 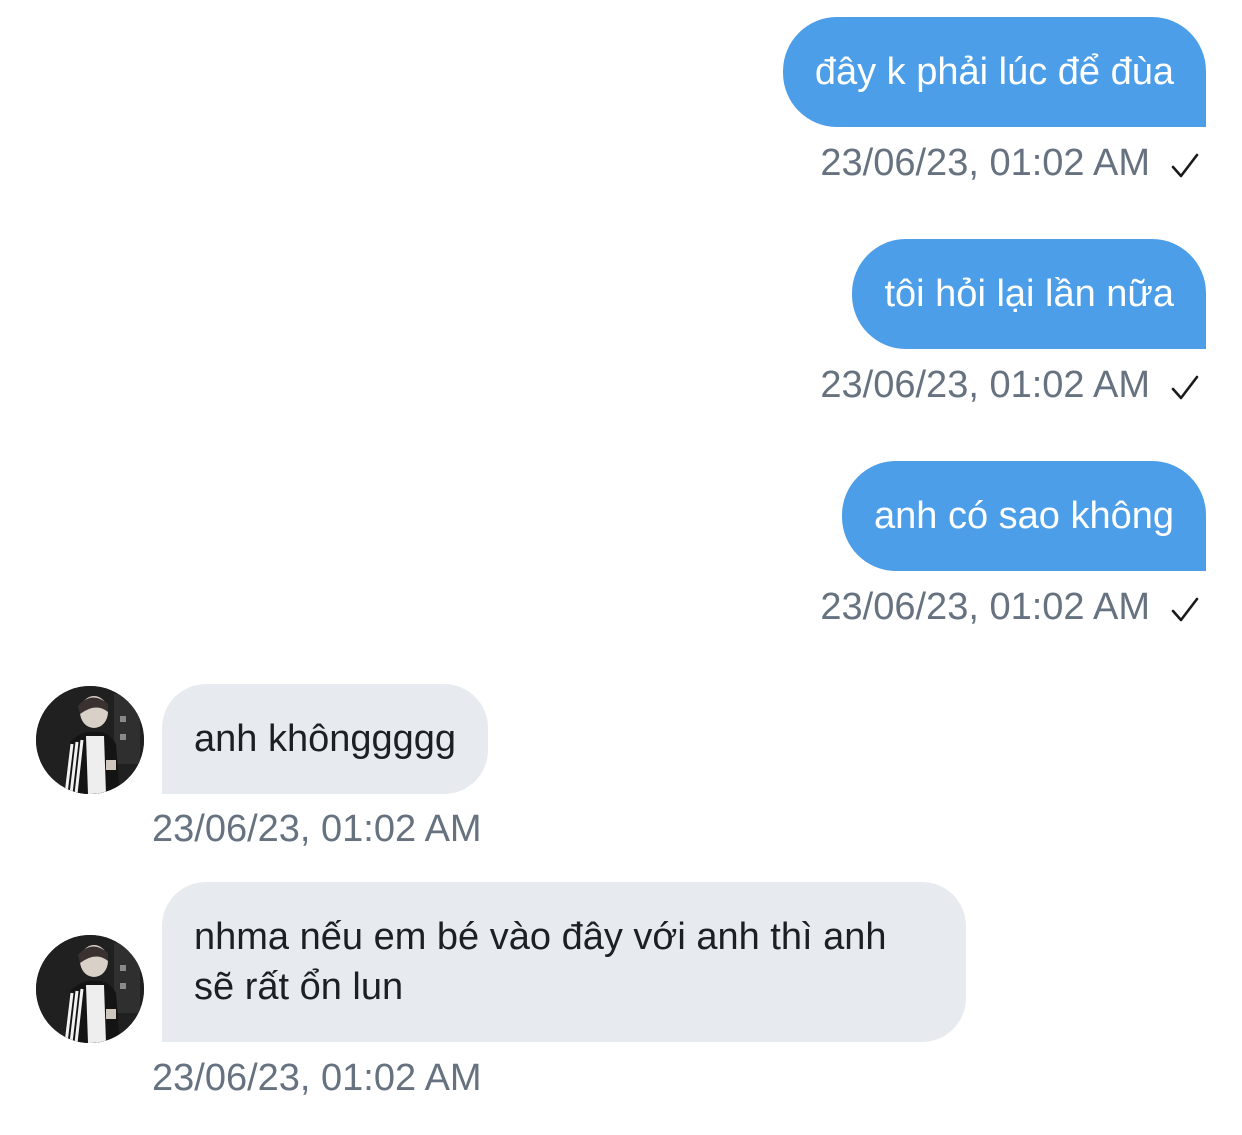 I want to click on outgoing-message-bubble: tôi hỏi lại lần nữa, so click(x=1029, y=294).